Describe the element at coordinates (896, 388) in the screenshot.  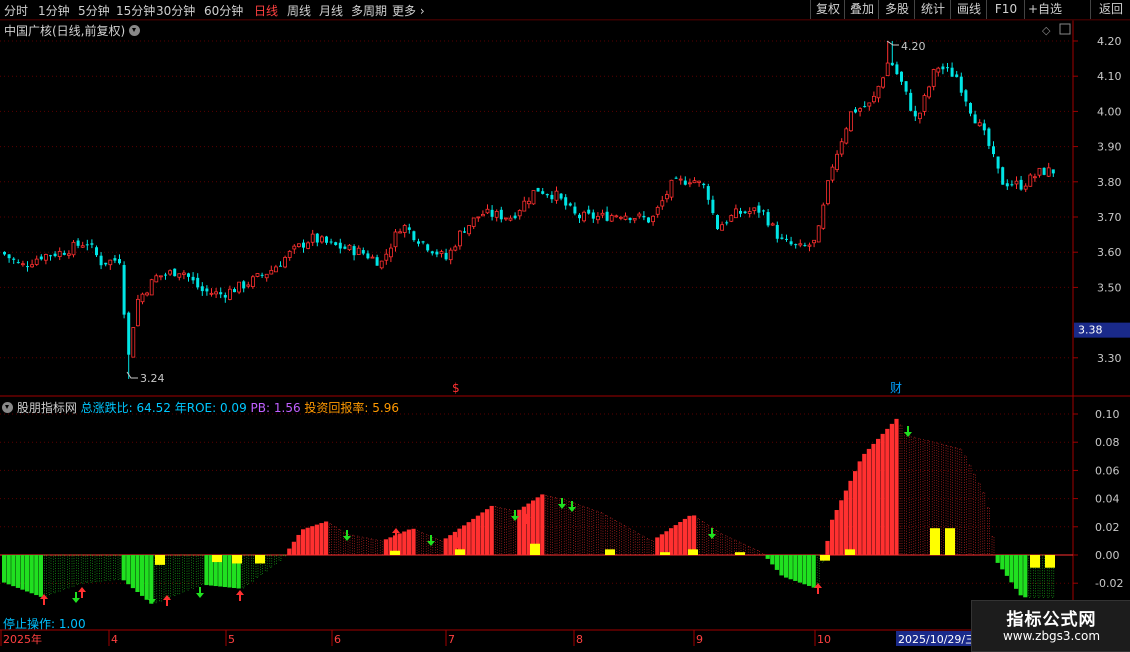
I see `event-marker-cai: 财` at that location.